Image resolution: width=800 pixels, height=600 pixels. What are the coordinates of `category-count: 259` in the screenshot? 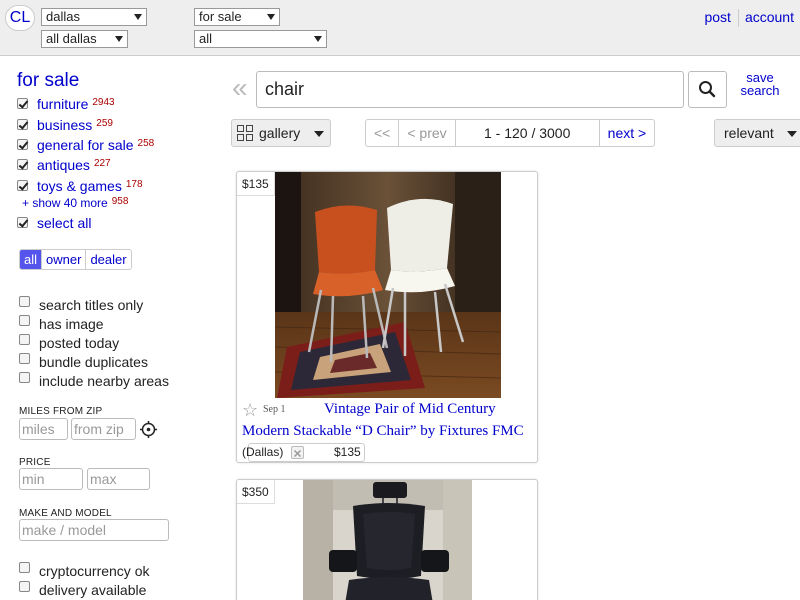 It's located at (104, 123).